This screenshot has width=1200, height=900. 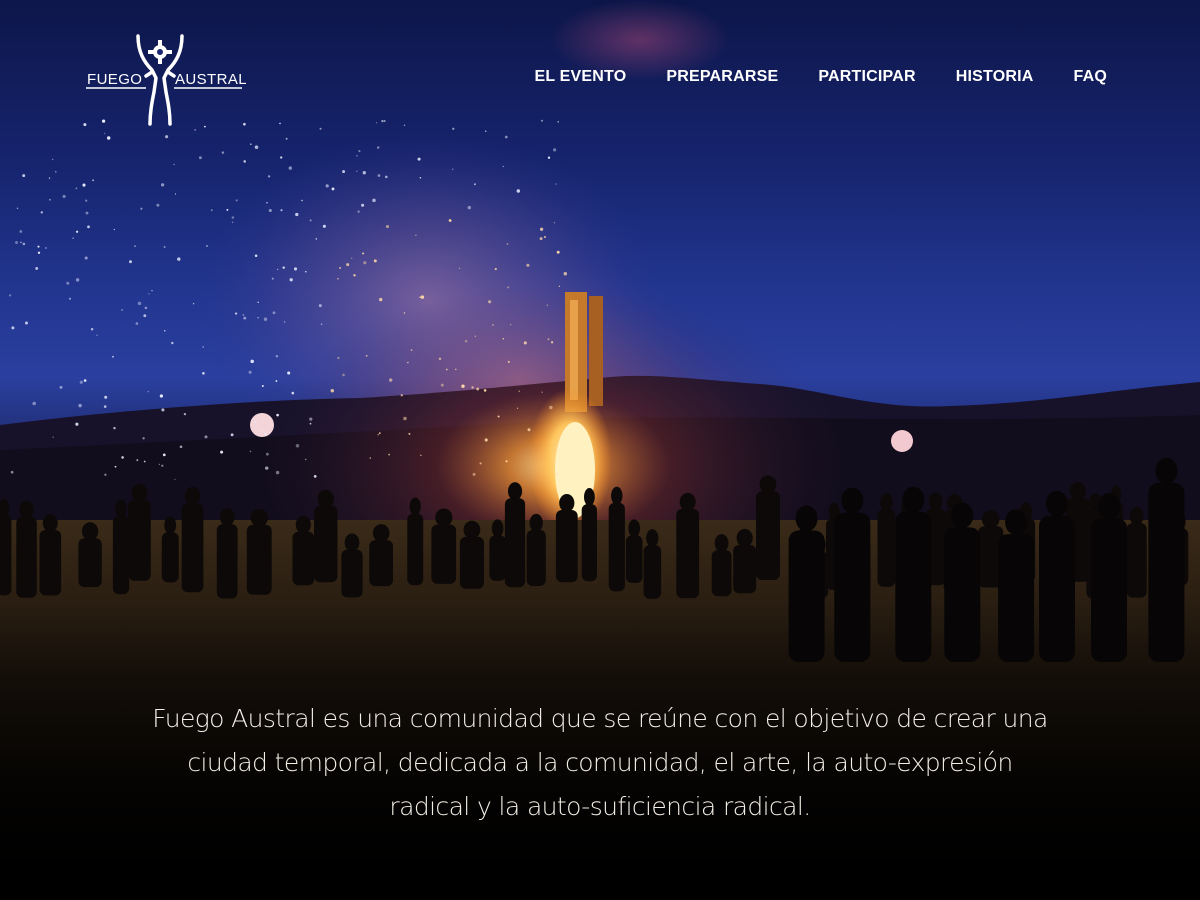 What do you see at coordinates (580, 77) in the screenshot?
I see `nav-item-el-evento: EL EVENTO` at bounding box center [580, 77].